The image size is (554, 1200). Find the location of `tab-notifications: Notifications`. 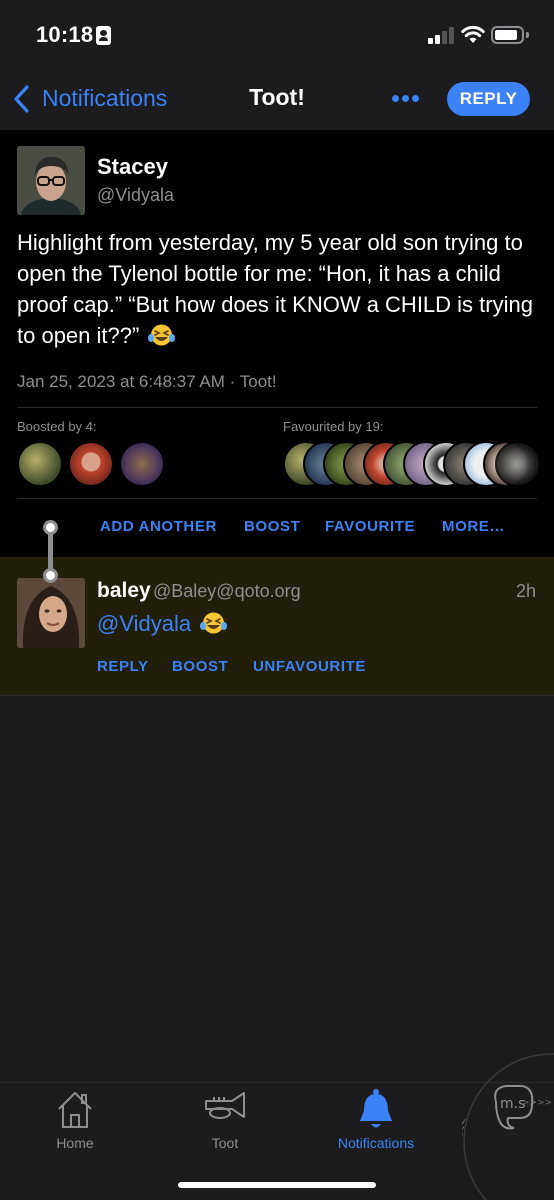

tab-notifications: Notifications is located at coordinates (376, 1123).